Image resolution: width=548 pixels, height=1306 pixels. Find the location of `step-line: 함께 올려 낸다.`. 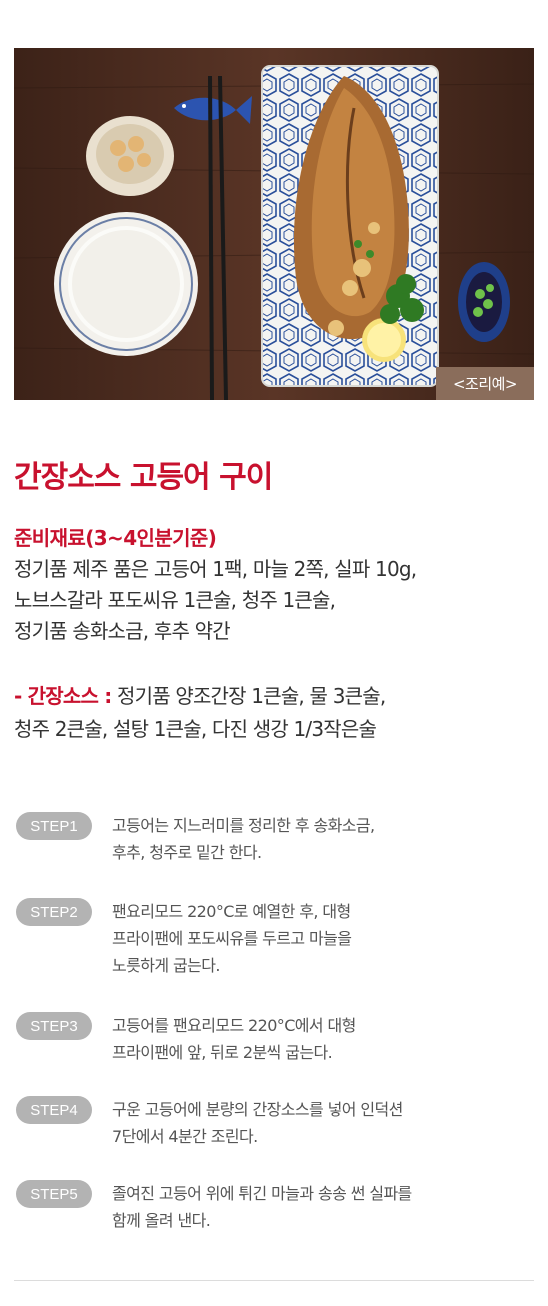

step-line: 함께 올려 낸다. is located at coordinates (161, 1220).